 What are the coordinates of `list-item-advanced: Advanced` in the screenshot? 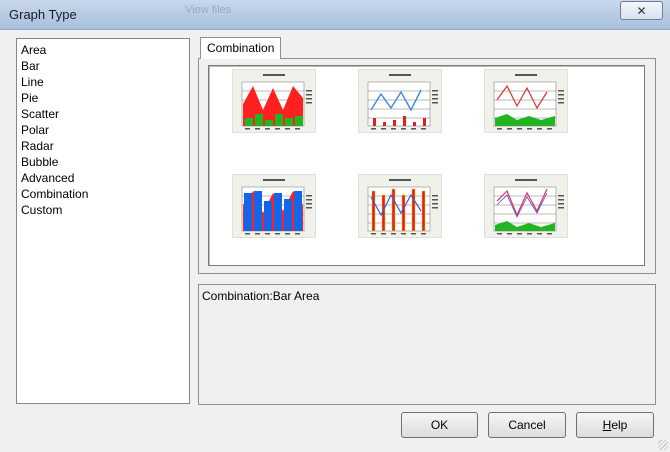 It's located at (103, 178).